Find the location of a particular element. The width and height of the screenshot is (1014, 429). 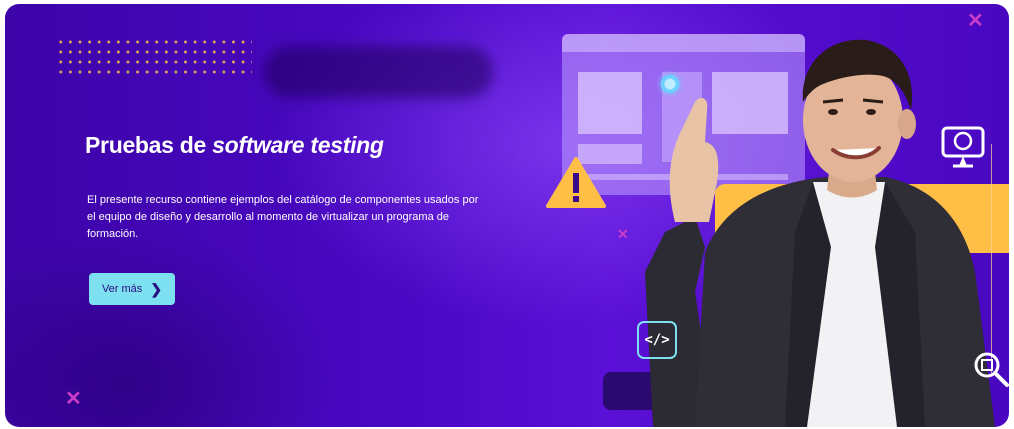

ver-mas-button: Ver más ❯ is located at coordinates (132, 289).